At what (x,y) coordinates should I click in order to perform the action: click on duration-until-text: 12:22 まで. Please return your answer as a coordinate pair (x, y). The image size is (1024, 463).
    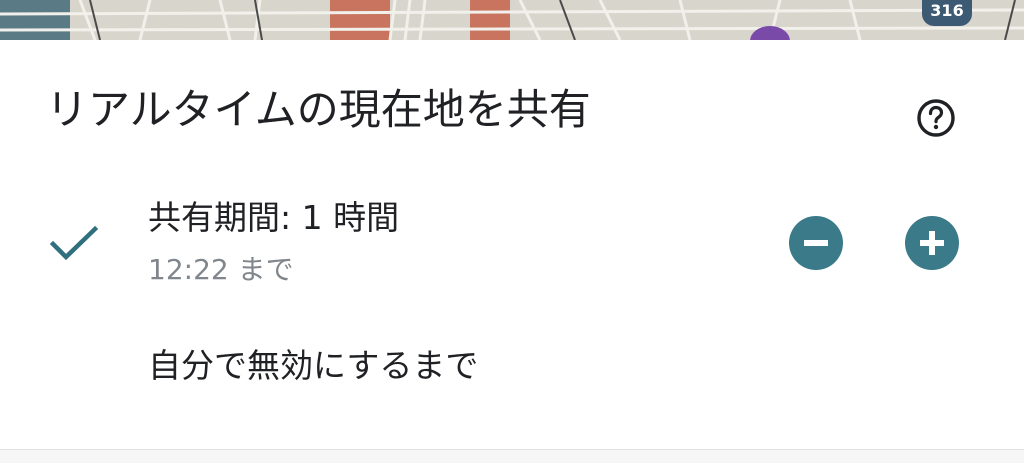
    Looking at the image, I should click on (221, 269).